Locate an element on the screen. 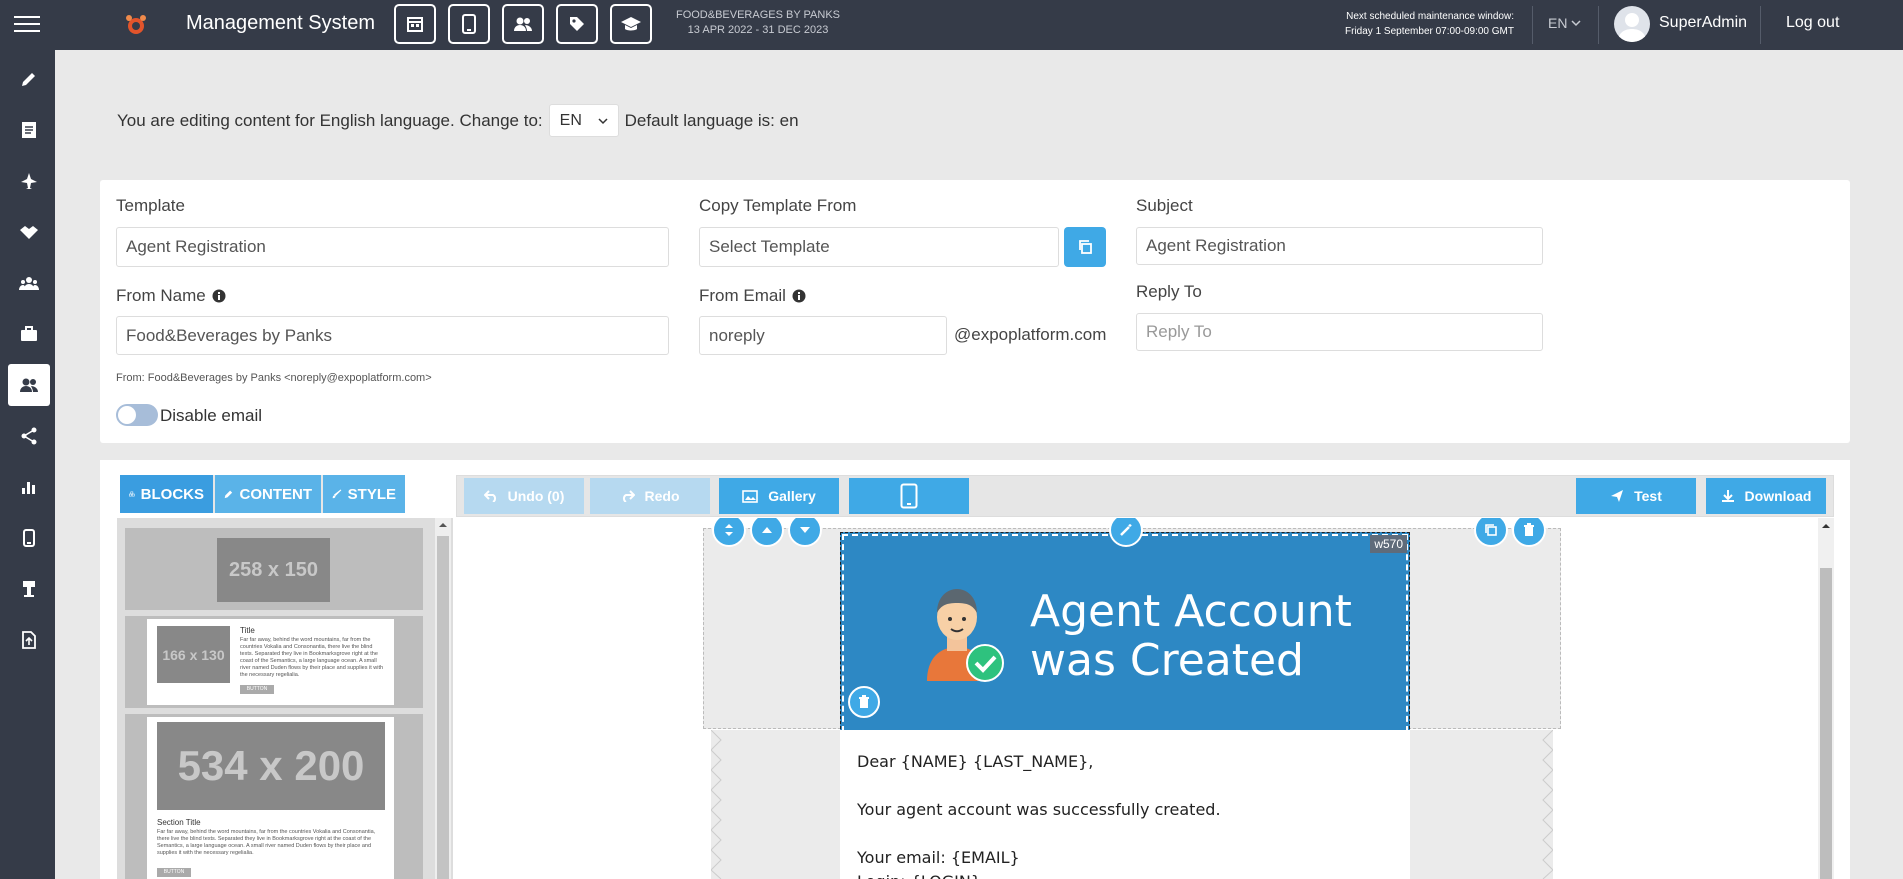 This screenshot has width=1903, height=879. width-badge: w570 is located at coordinates (1388, 544).